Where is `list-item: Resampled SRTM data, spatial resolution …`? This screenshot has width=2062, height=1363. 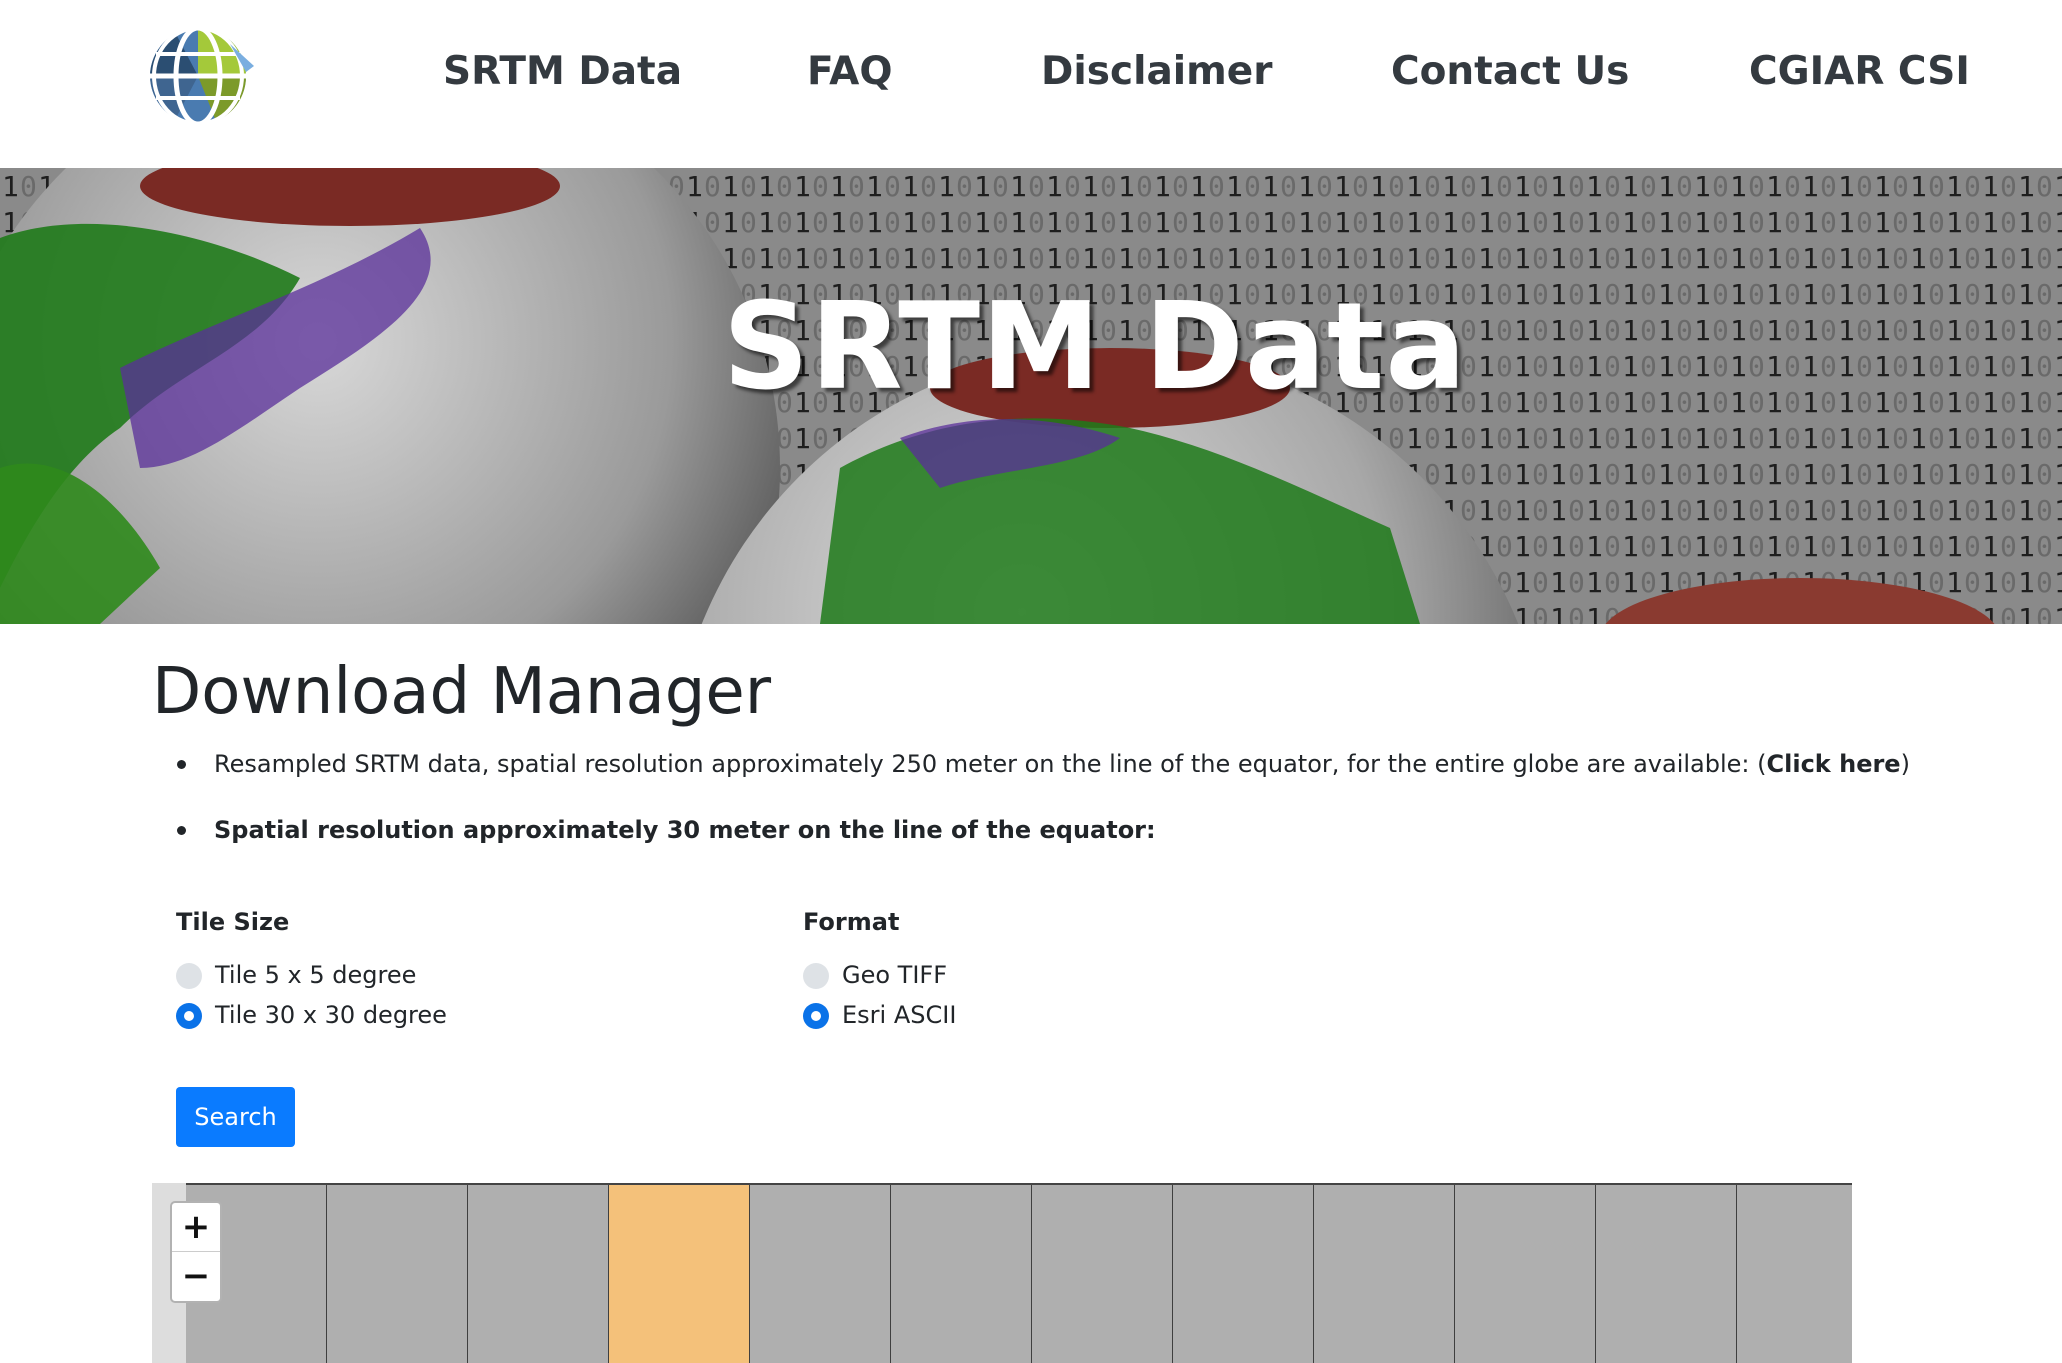 list-item: Resampled SRTM data, spatial resolution … is located at coordinates (1032, 764).